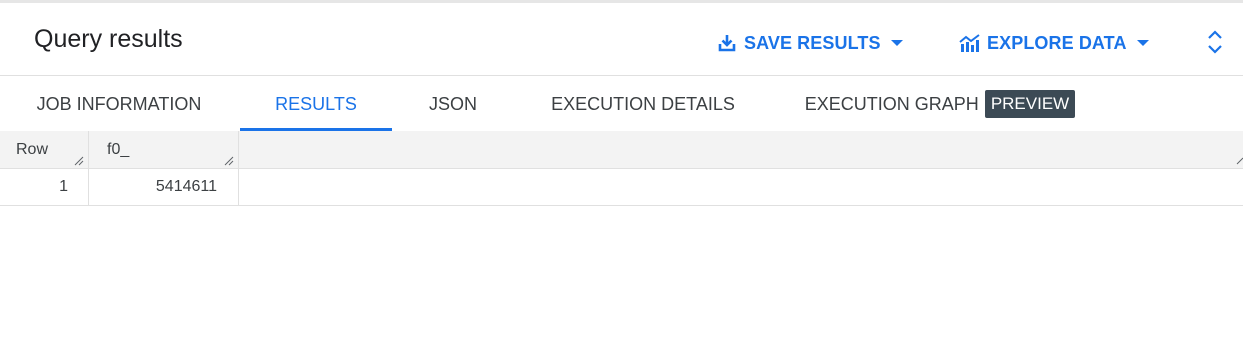 The width and height of the screenshot is (1243, 359). I want to click on tab-execution-graph-label: EXECUTION GRAPH, so click(891, 103).